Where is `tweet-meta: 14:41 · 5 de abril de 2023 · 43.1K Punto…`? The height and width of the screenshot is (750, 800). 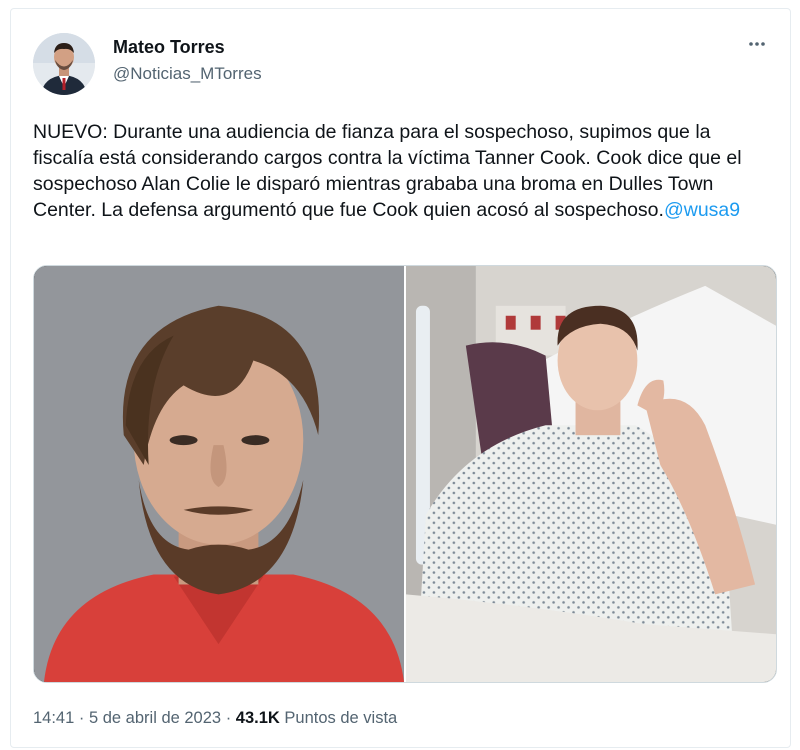
tweet-meta: 14:41 · 5 de abril de 2023 · 43.1K Punto… is located at coordinates (215, 718).